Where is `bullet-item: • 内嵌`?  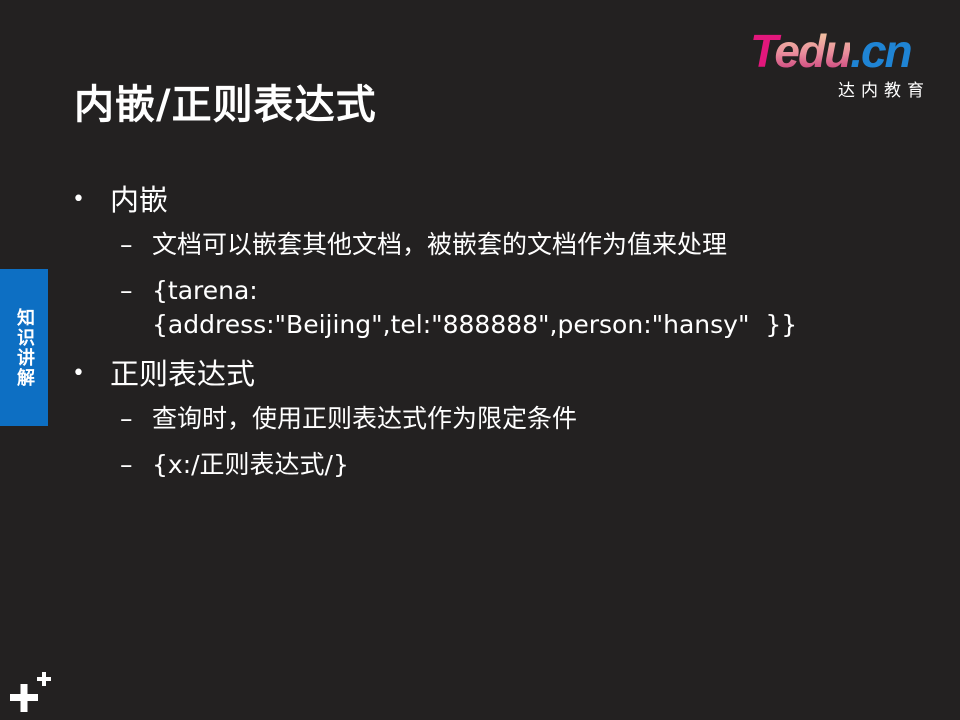
bullet-item: • 内嵌 is located at coordinates (502, 200).